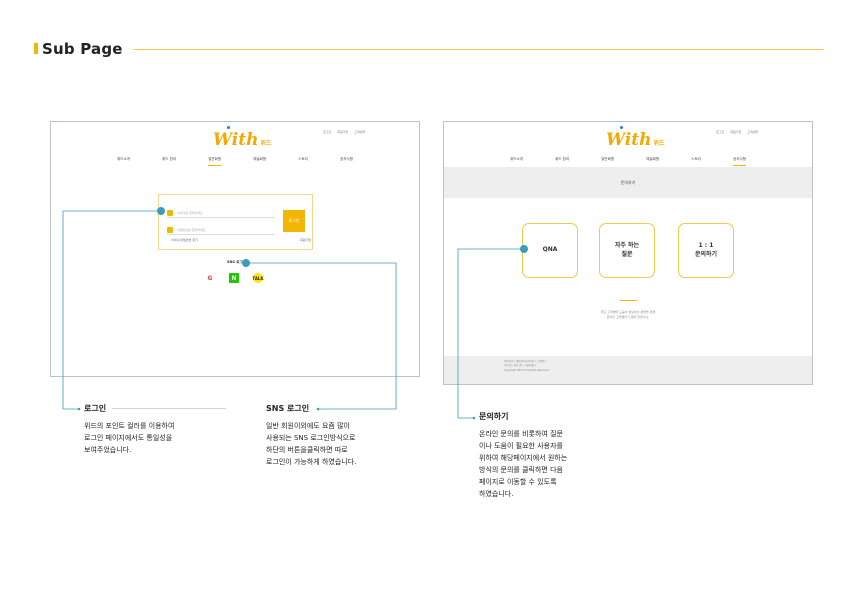 This screenshot has width=843, height=596. What do you see at coordinates (169, 408) in the screenshot?
I see `annotation-rule` at bounding box center [169, 408].